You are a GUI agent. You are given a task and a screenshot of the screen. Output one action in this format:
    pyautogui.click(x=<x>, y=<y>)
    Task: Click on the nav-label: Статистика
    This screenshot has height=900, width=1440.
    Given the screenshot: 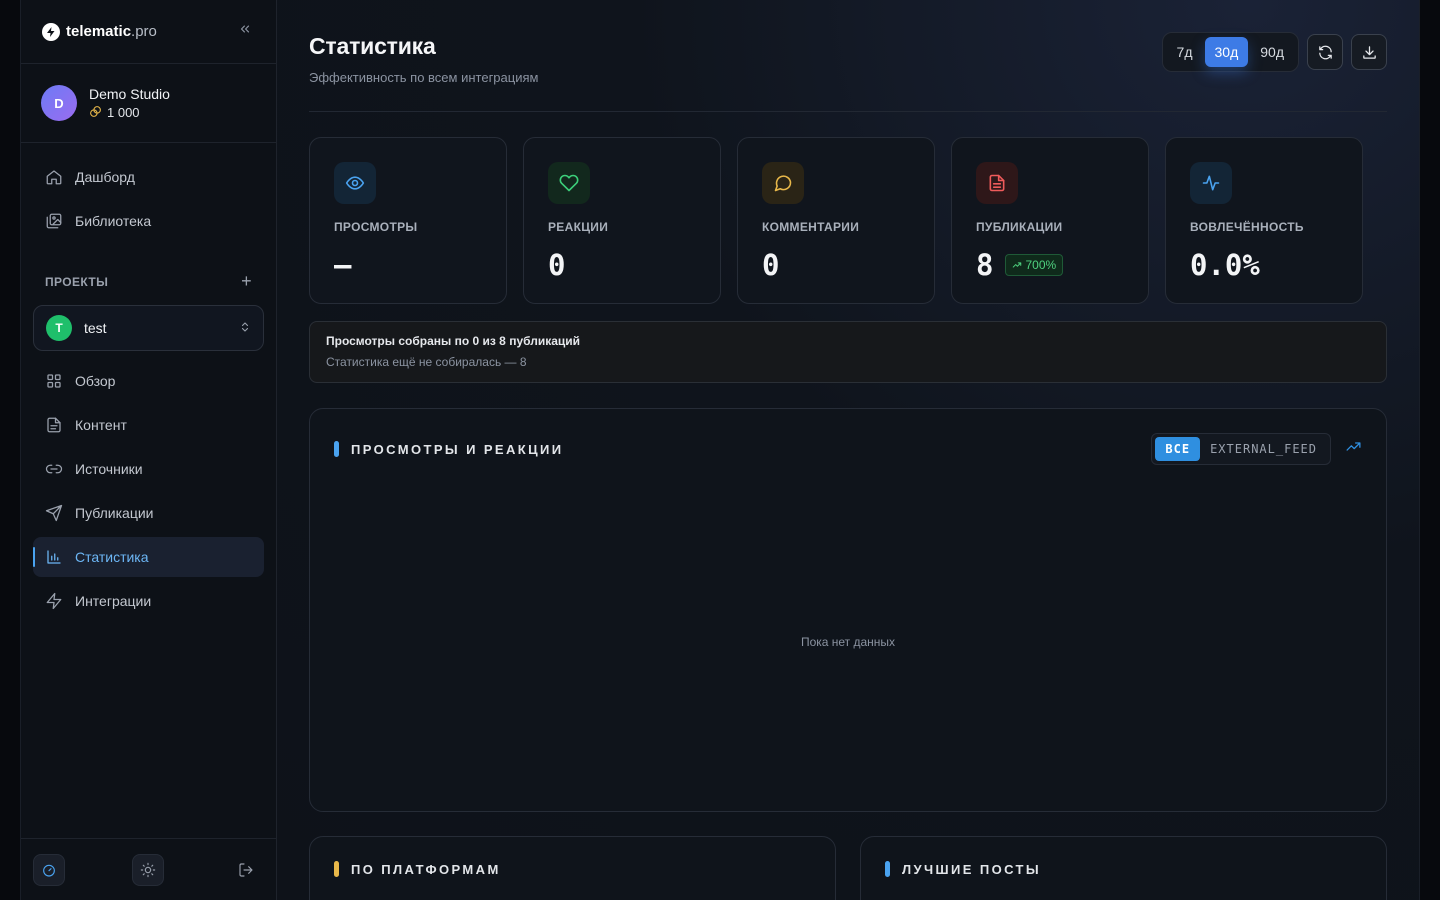 What is the action you would take?
    pyautogui.click(x=112, y=557)
    